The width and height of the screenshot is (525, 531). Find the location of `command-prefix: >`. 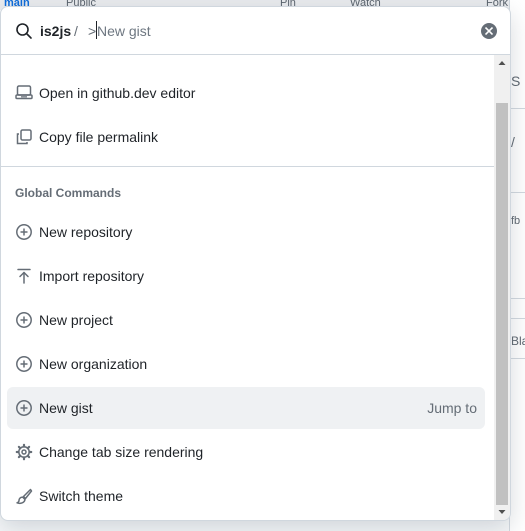

command-prefix: > is located at coordinates (92, 31).